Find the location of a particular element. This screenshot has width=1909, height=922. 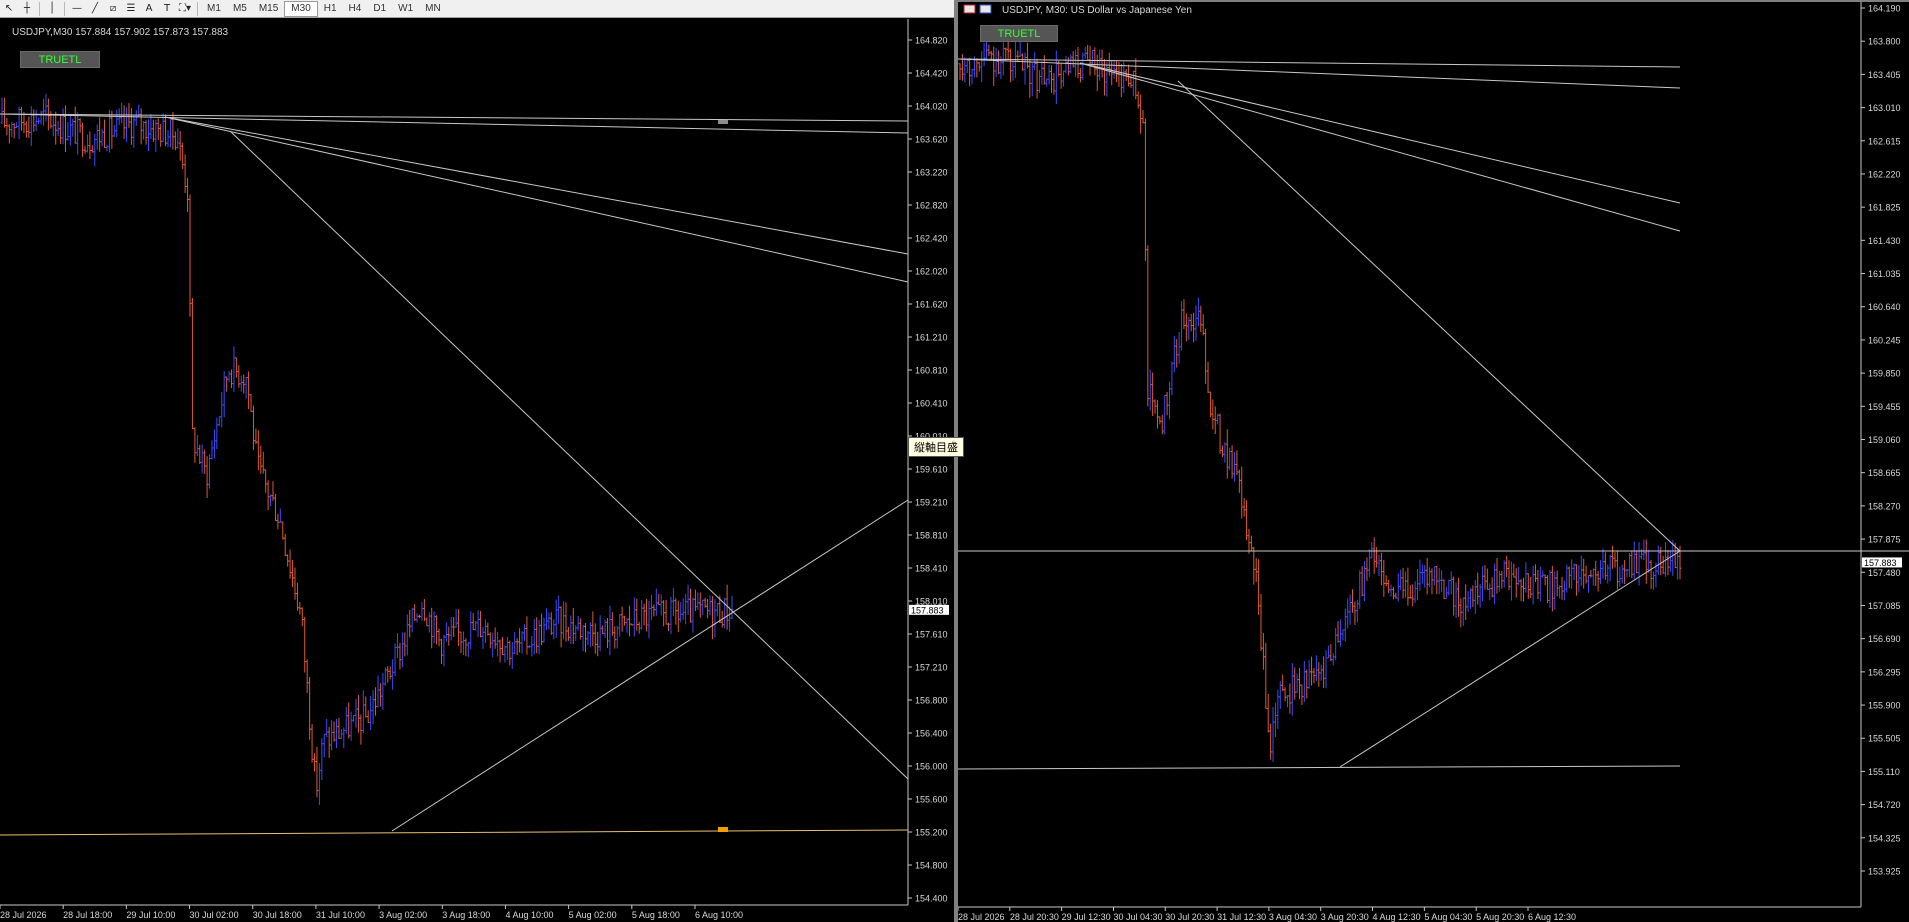

timeframe-m30: M30 is located at coordinates (301, 8).